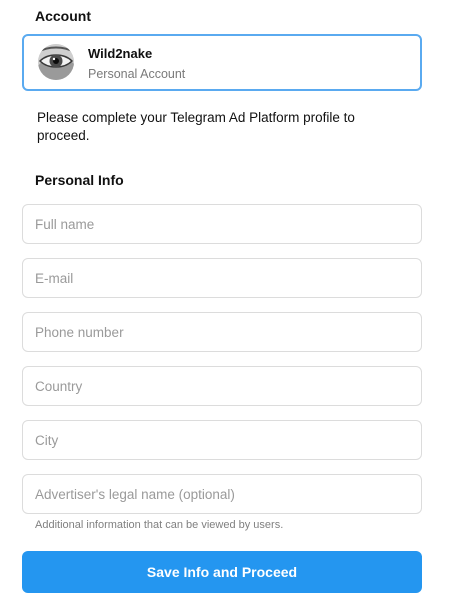  What do you see at coordinates (222, 440) in the screenshot?
I see `city-input` at bounding box center [222, 440].